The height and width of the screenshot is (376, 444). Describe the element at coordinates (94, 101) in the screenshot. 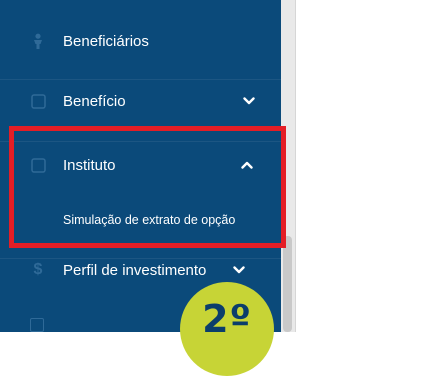

I see `sidebar-item-label: Benefício` at that location.